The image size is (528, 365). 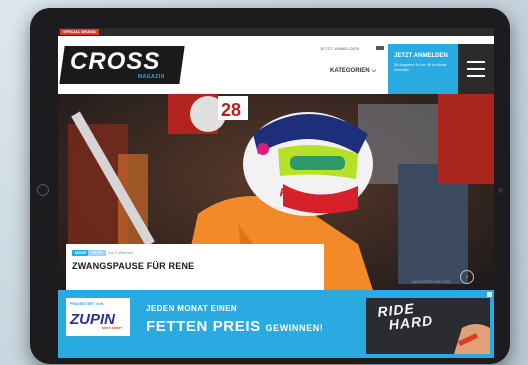 I want to click on article-title: ZWANGSPAUSE FÜR RENE, so click(x=133, y=266).